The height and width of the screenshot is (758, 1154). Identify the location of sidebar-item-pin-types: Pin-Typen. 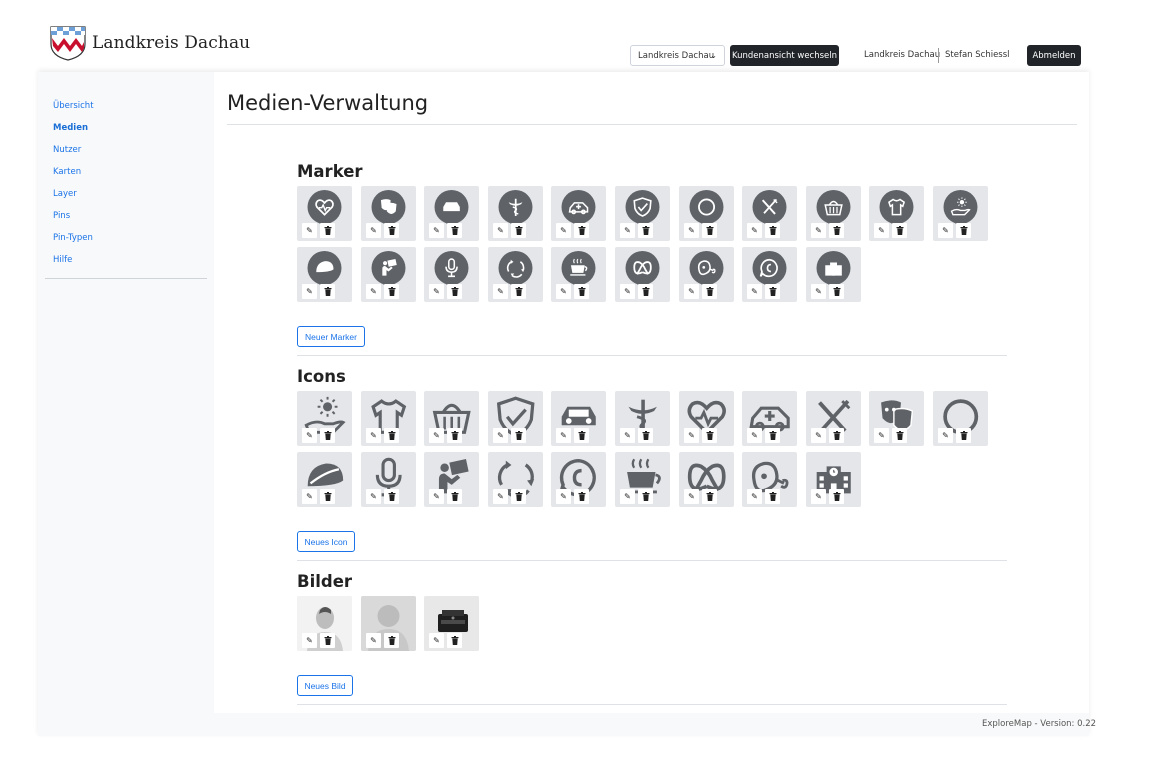
(73, 243).